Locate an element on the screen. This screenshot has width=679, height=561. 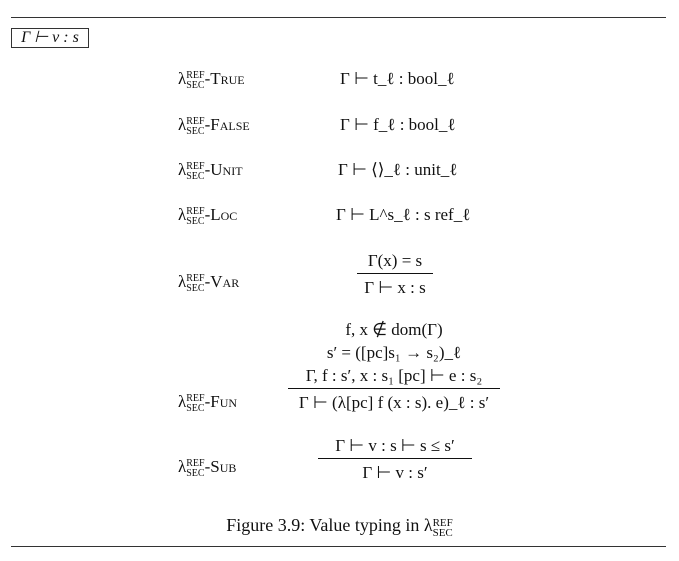
conclusion-var: Γ ⊢ x : s is located at coordinates (395, 287).